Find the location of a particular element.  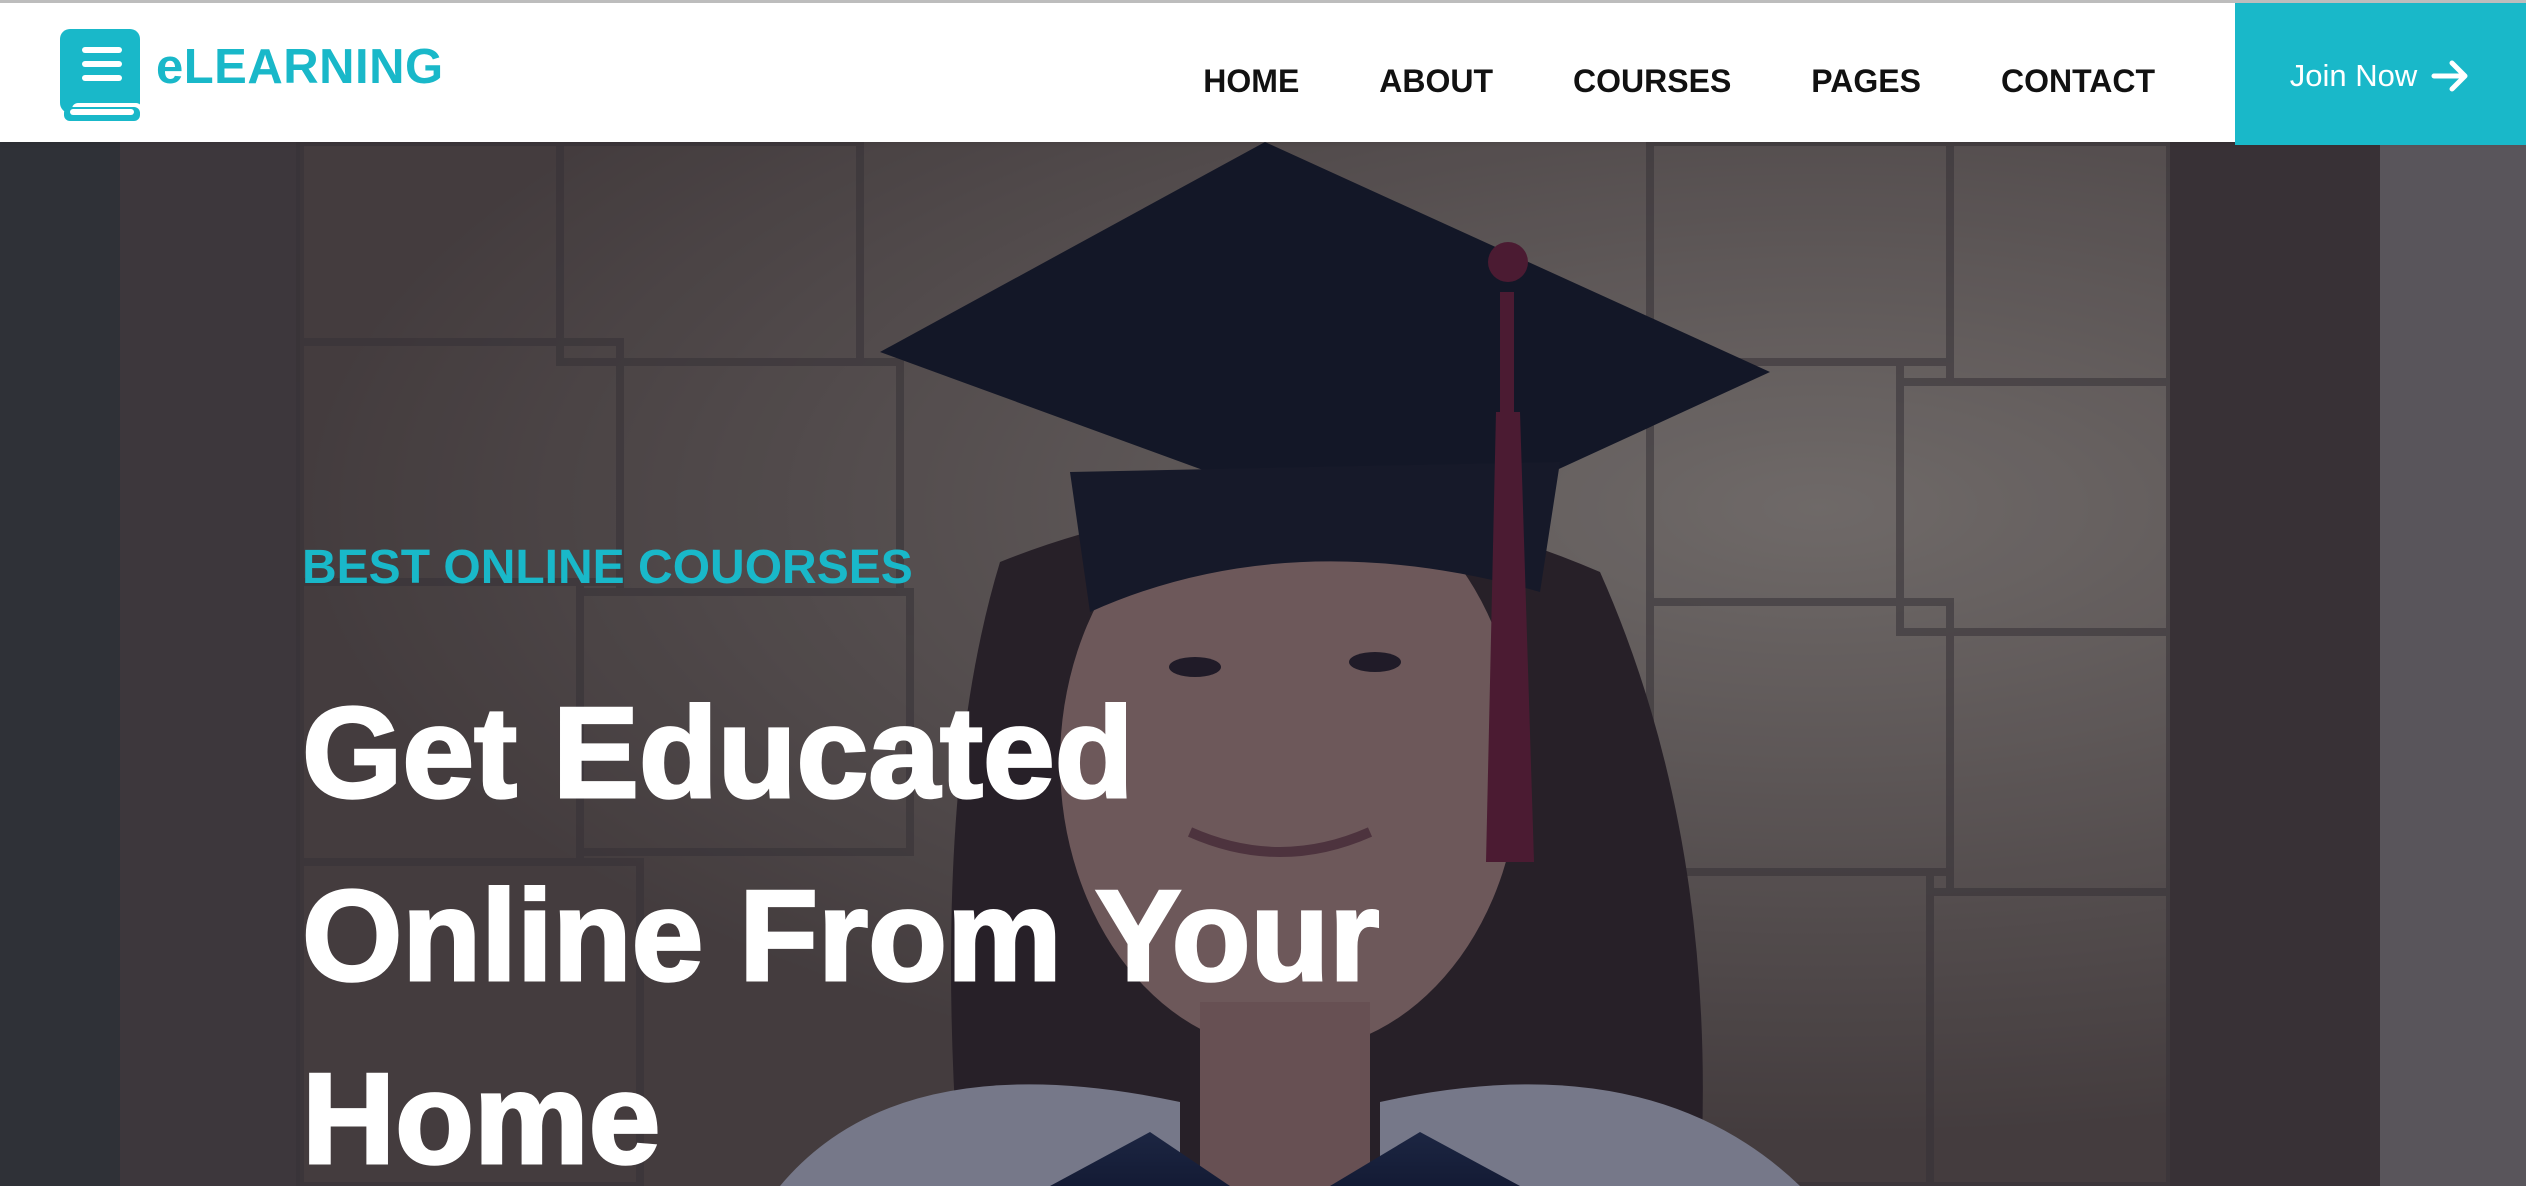

join-now-label: Join Now is located at coordinates (2353, 75).